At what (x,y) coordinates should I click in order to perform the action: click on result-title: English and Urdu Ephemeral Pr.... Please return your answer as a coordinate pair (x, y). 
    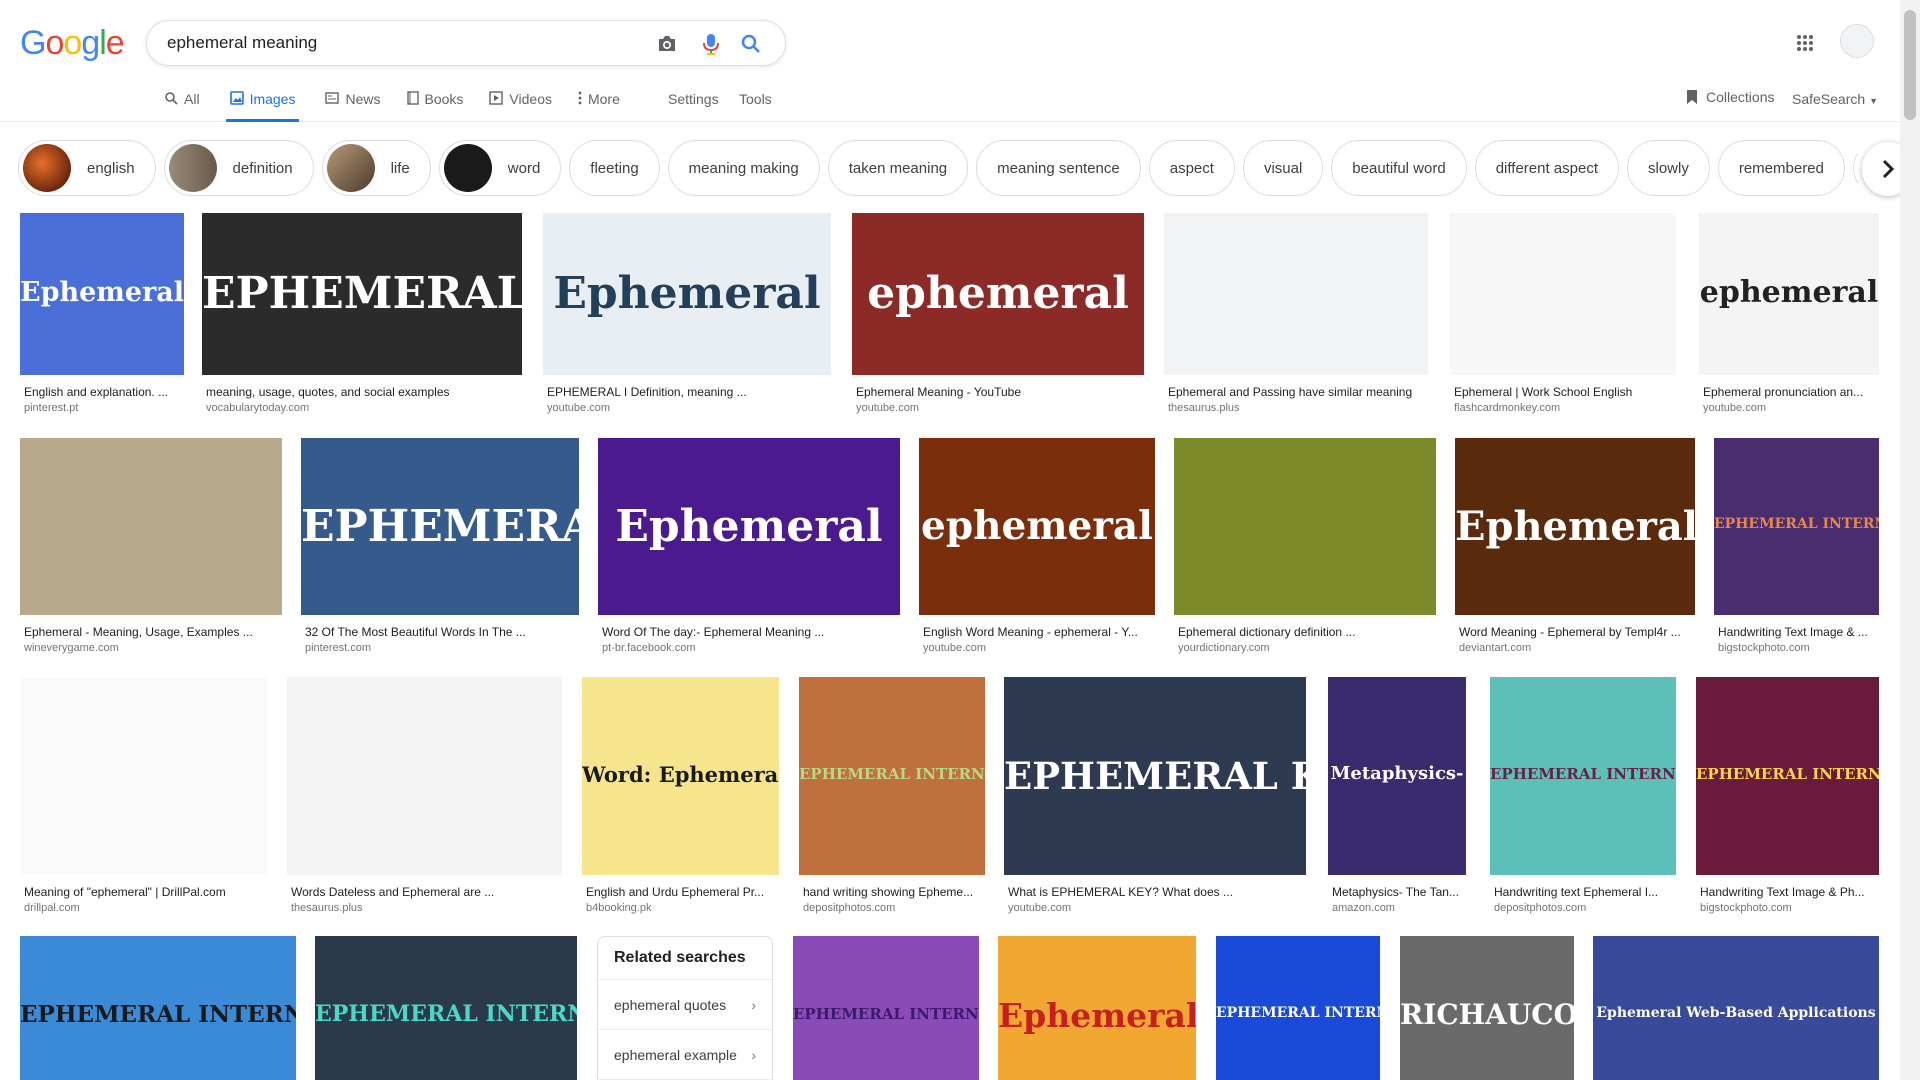
    Looking at the image, I should click on (680, 892).